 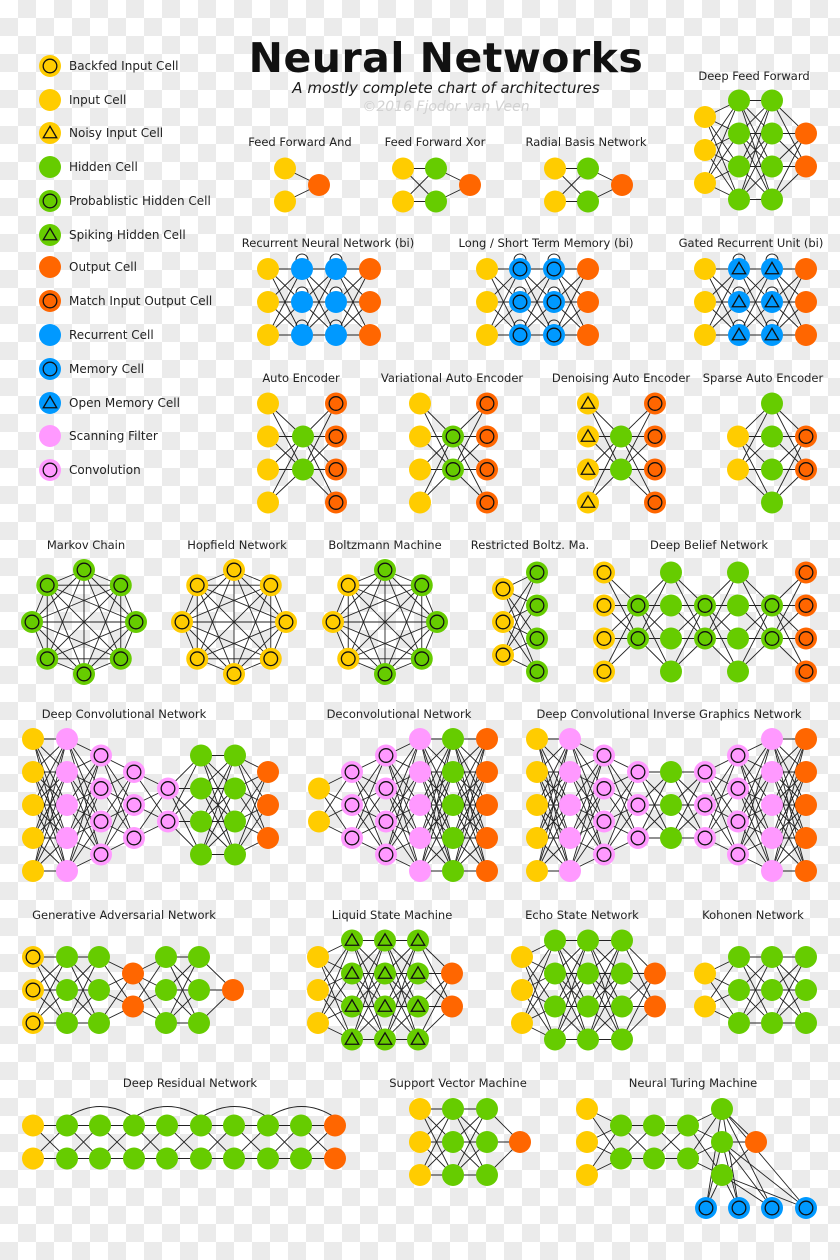 I want to click on network-title: Sparse Auto Encoder, so click(x=763, y=378).